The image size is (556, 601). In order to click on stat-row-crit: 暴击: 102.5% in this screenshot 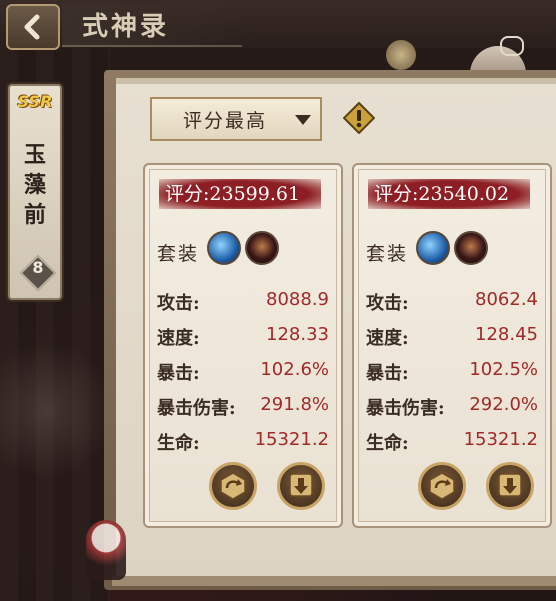, I will do `click(452, 373)`.